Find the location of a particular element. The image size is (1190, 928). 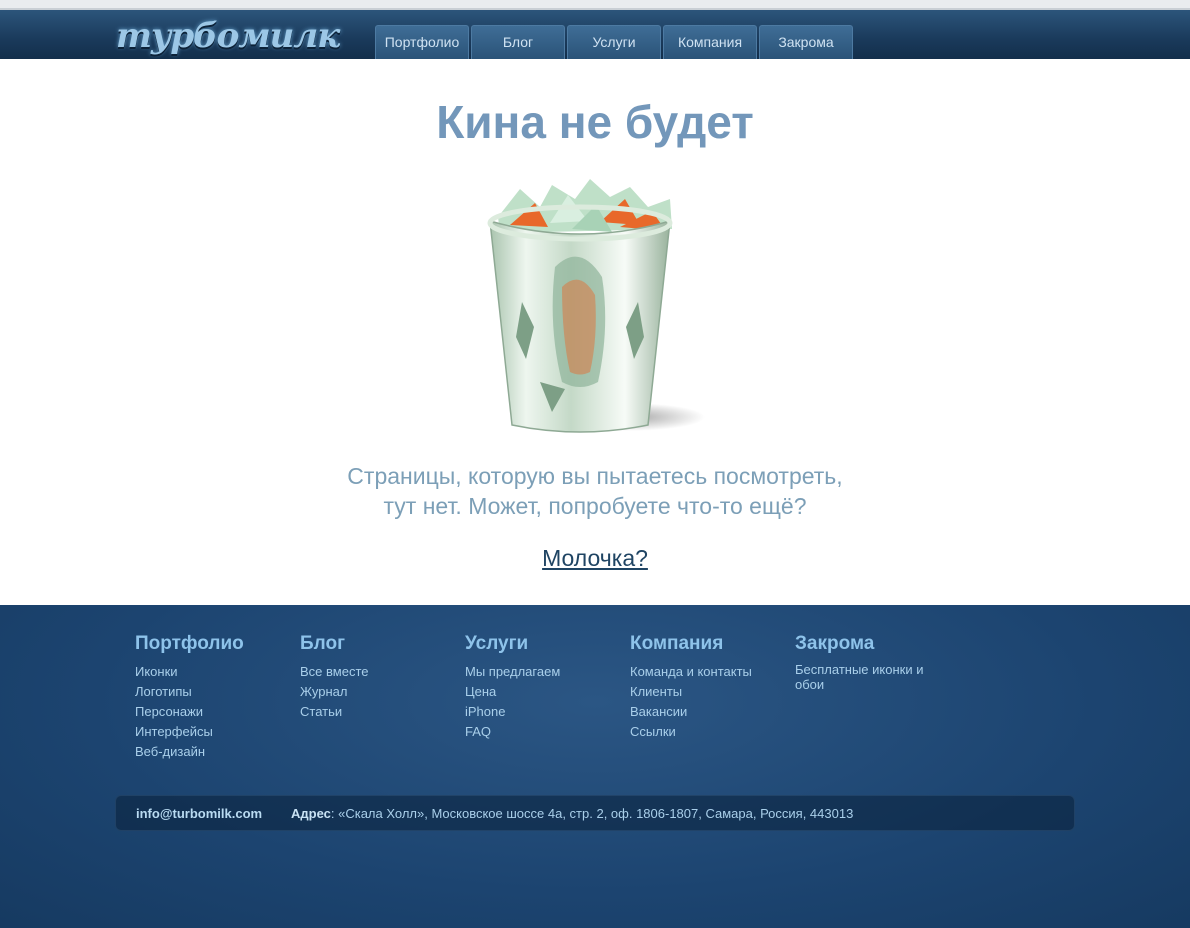

contact-email: info@turbomilk.com is located at coordinates (199, 813).